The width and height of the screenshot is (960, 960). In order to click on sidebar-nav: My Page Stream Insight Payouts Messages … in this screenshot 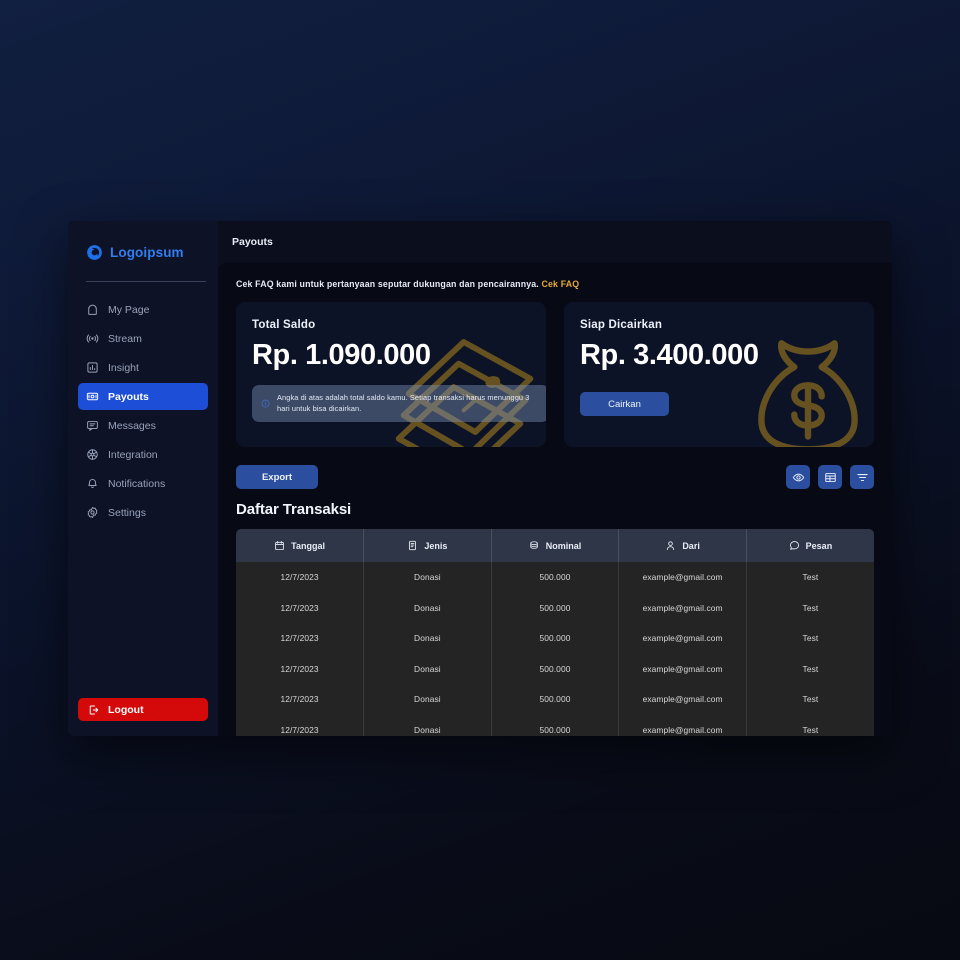, I will do `click(143, 411)`.